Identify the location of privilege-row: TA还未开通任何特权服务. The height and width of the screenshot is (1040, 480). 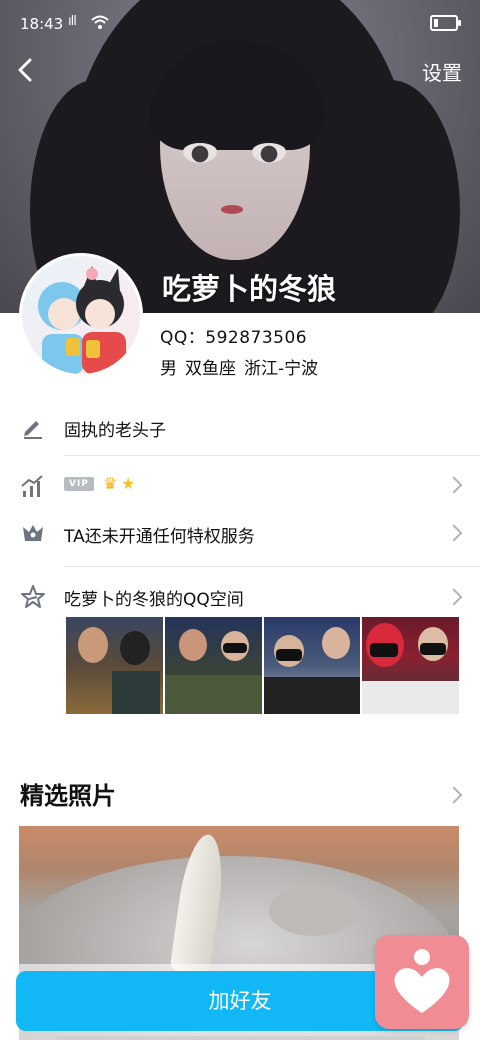
(240, 533).